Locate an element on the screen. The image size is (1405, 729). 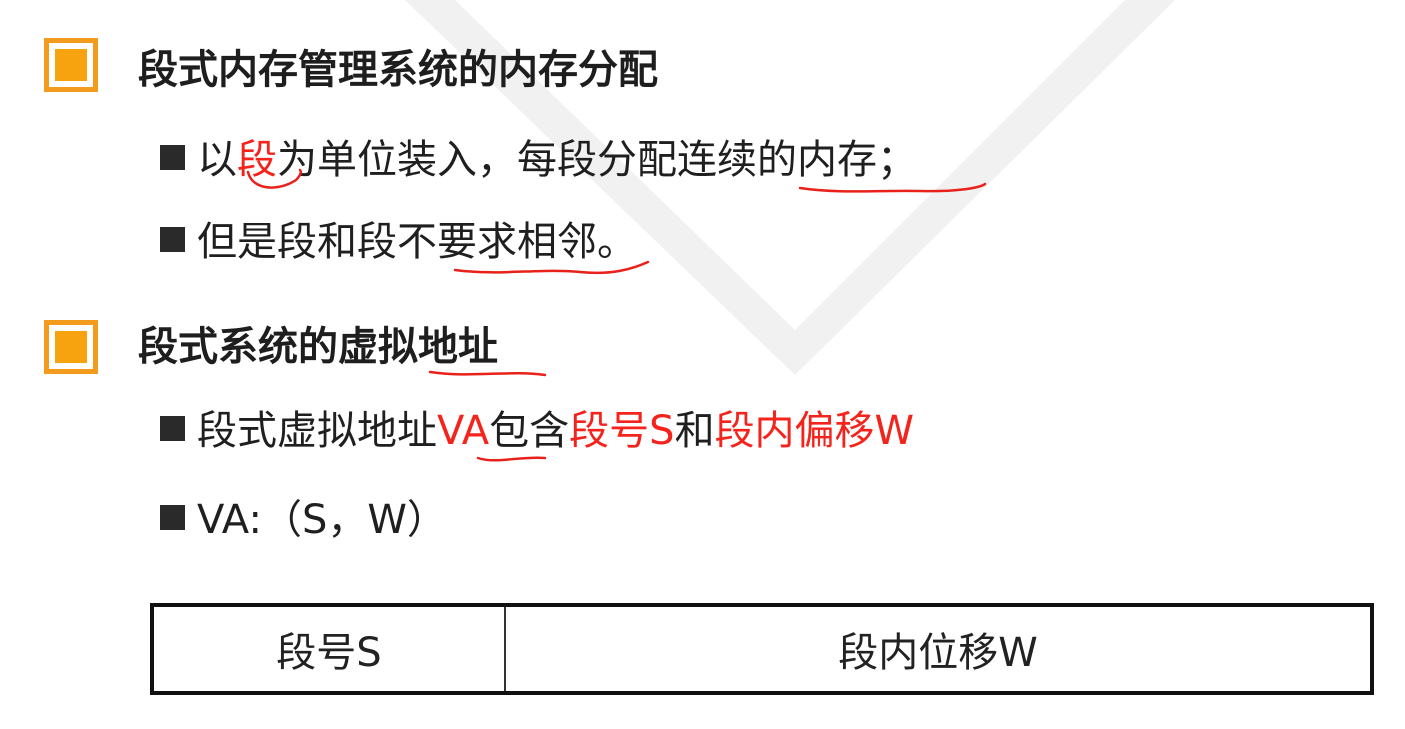
section-title-memory-allocation: 段式内存管理系统的内存分配 is located at coordinates (398, 70).